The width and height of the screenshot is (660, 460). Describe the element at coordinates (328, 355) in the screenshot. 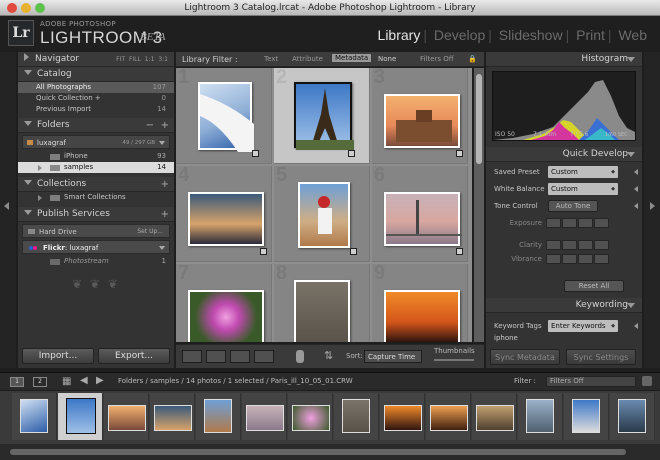

I see `sort-direction-icon: ⇅` at that location.